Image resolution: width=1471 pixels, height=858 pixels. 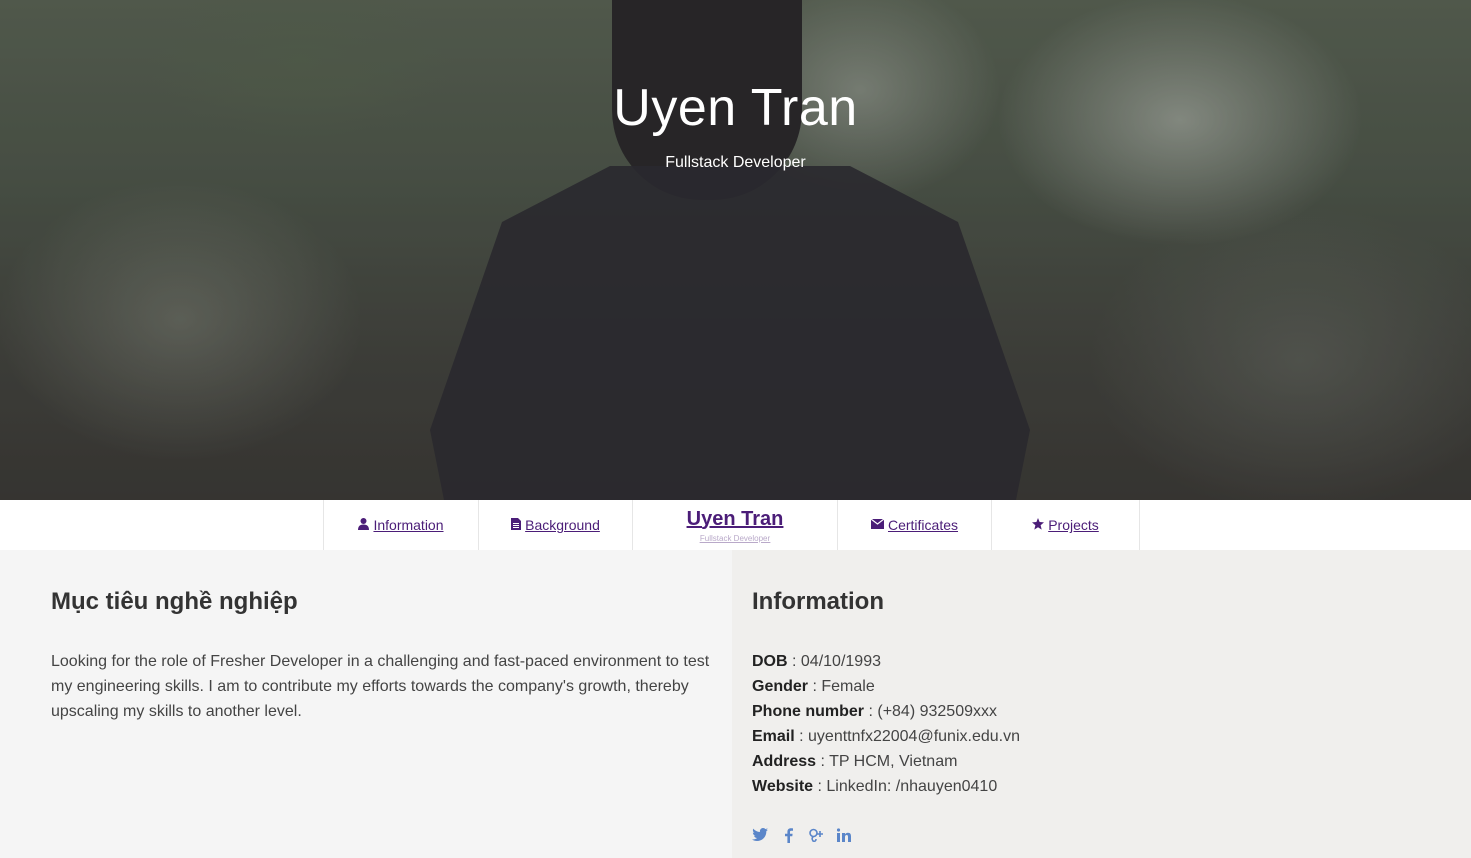 What do you see at coordinates (813, 686) in the screenshot?
I see `info-row-gender: Gender : Female` at bounding box center [813, 686].